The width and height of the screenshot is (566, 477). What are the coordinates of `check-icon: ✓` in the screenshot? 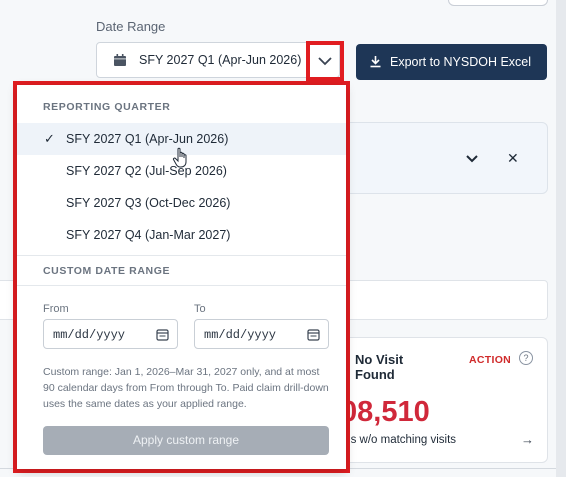 It's located at (49, 138).